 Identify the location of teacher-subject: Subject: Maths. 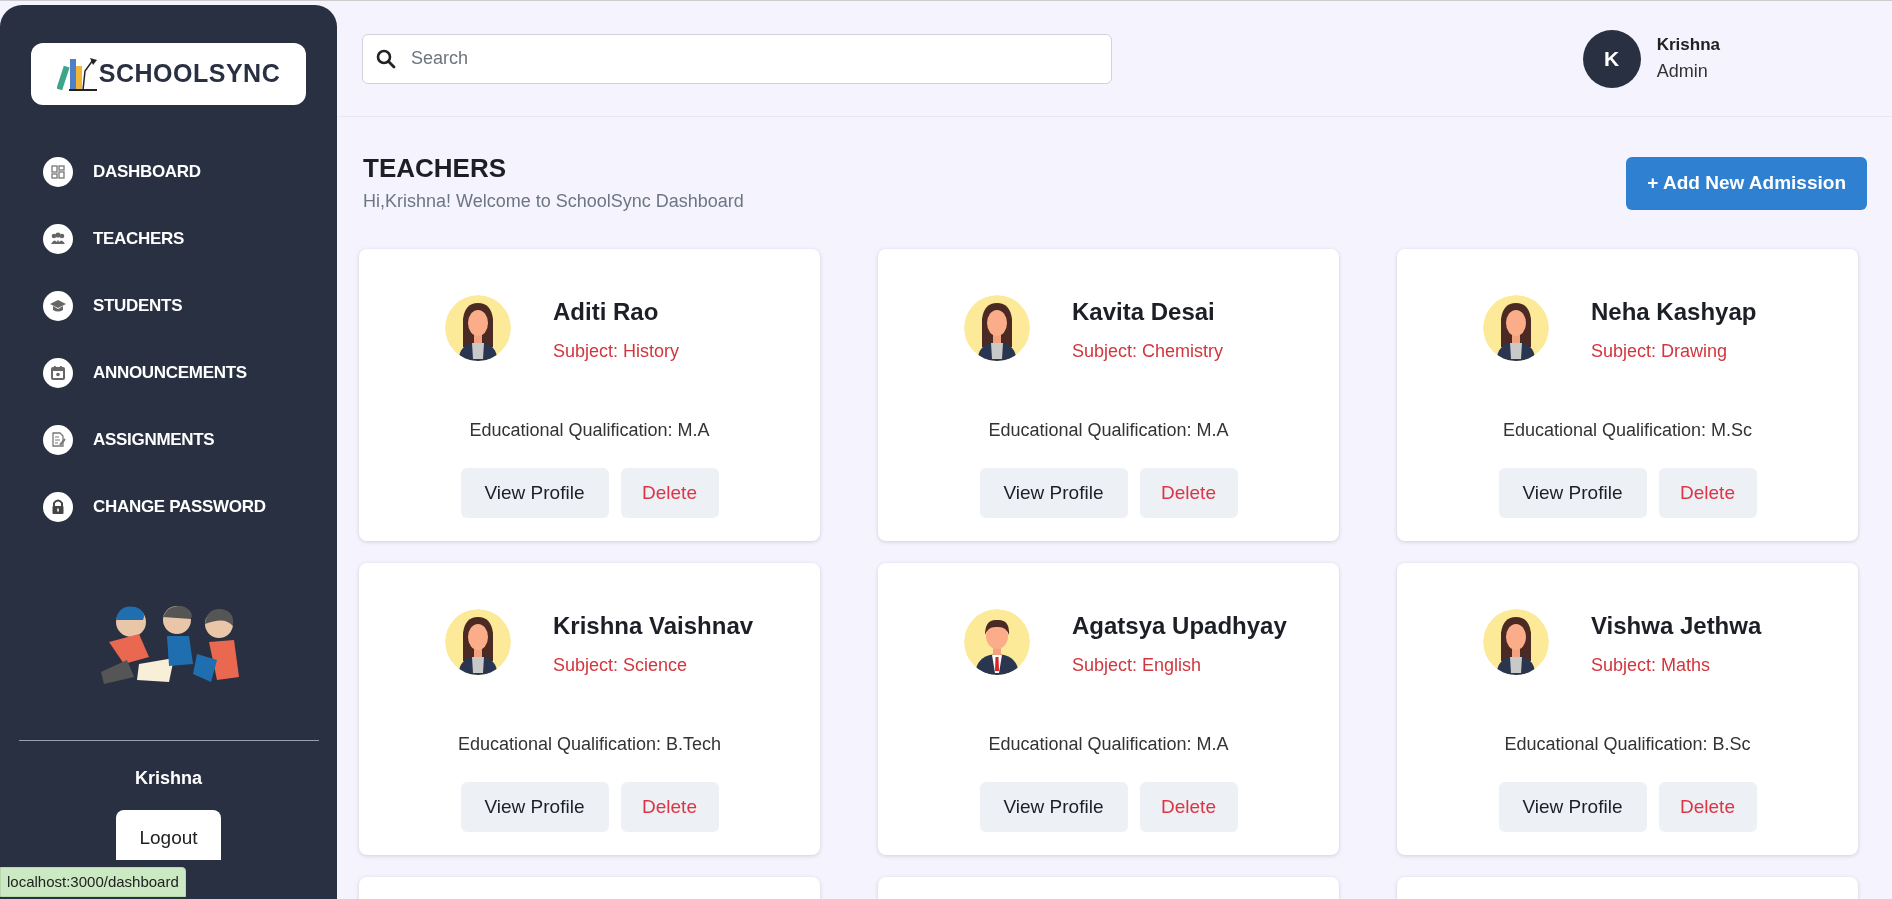
(1651, 666).